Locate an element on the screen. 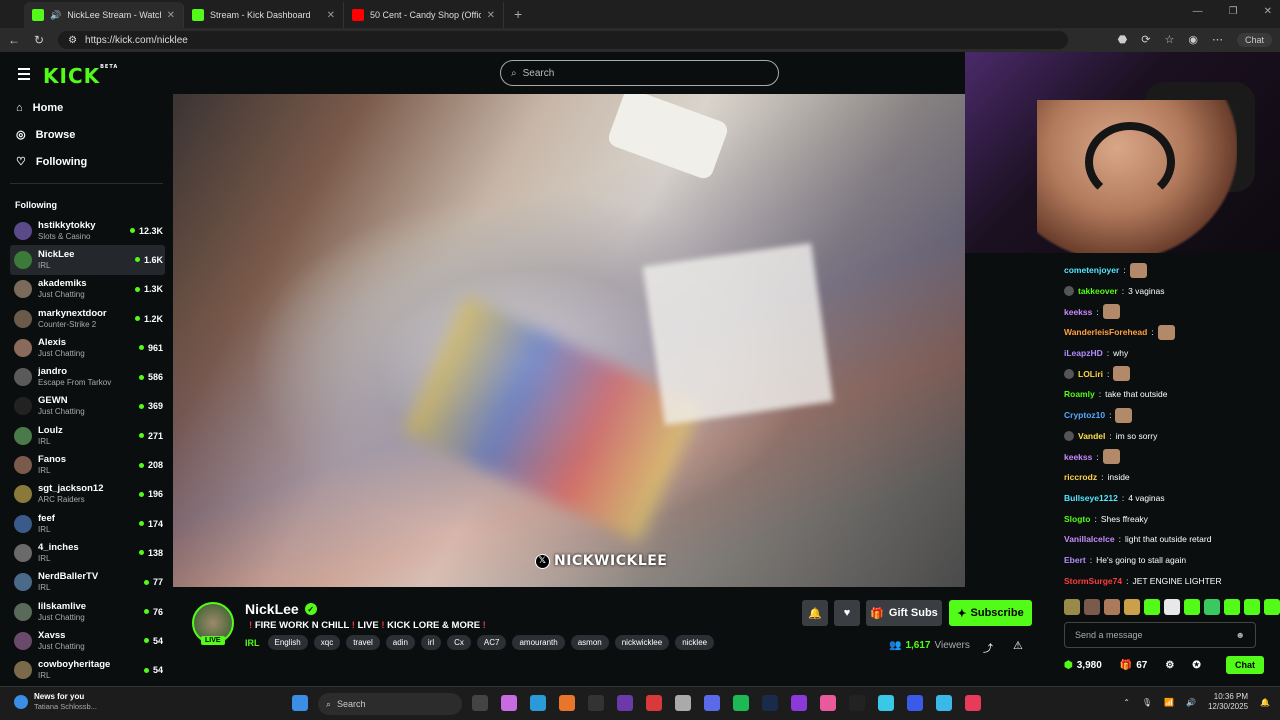 The height and width of the screenshot is (720, 1280). minimize-icon: — is located at coordinates (1198, 11).